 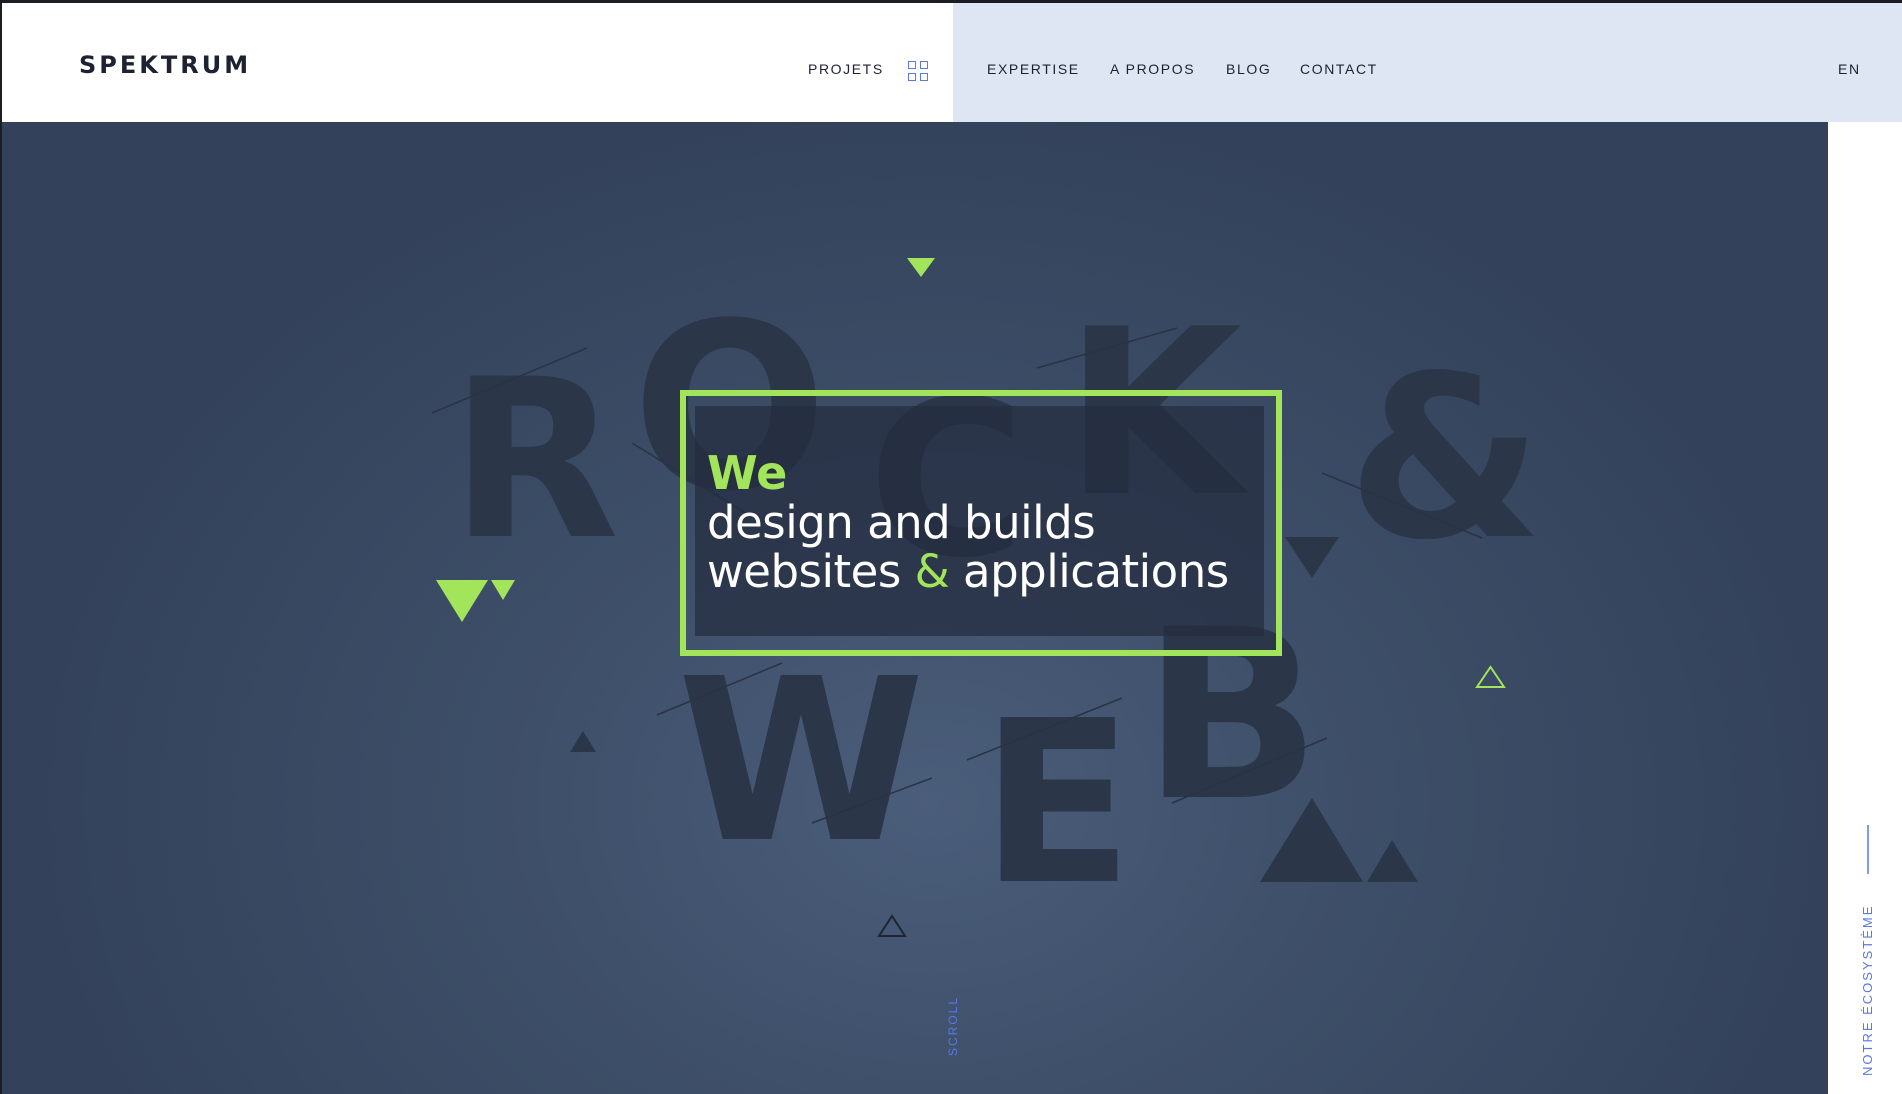 I want to click on letter-w: W, so click(x=801, y=762).